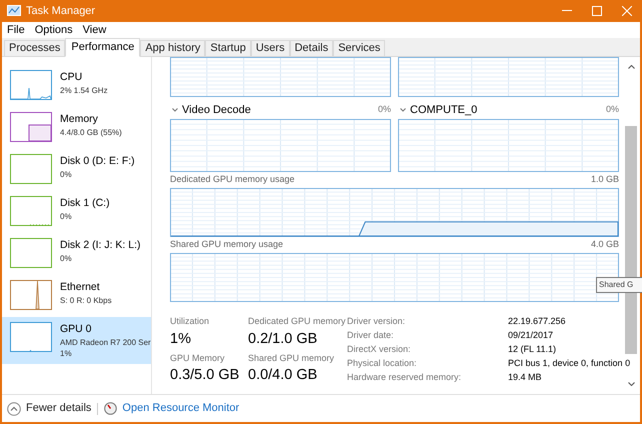  I want to click on item-detail: 2% 1.54 GHz, so click(84, 90).